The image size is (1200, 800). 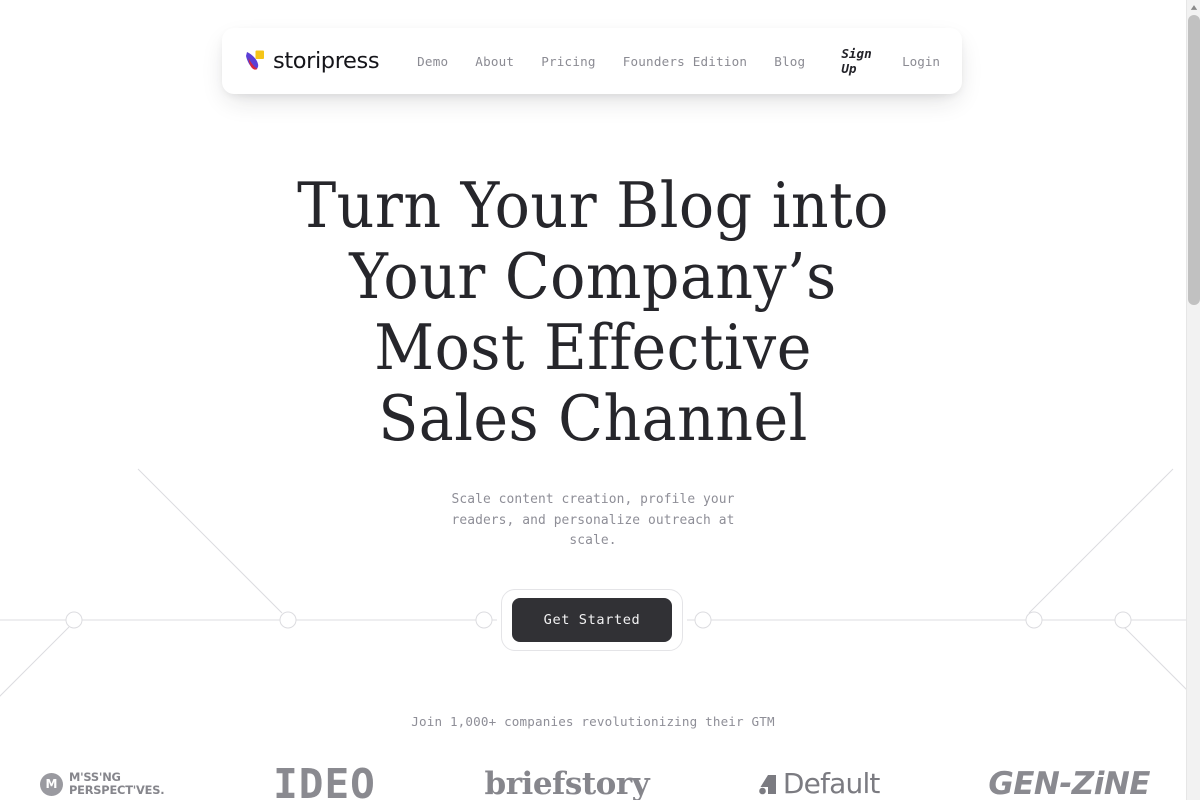 I want to click on gen-zine-wordmark: GEN-ZiNE, so click(x=1069, y=782).